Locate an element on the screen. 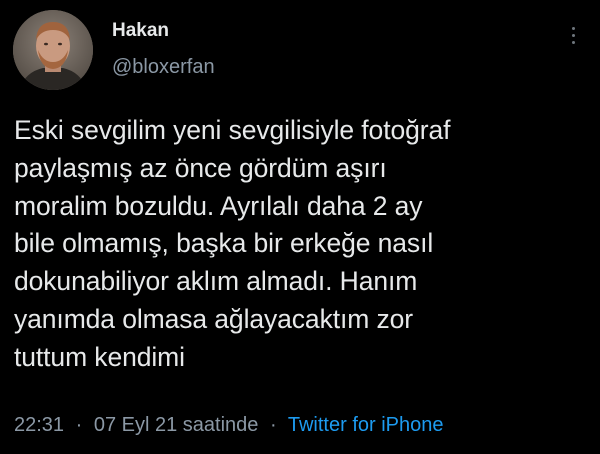 Image resolution: width=600 pixels, height=454 pixels. tweet-source-link: Twitter for iPhone is located at coordinates (366, 425).